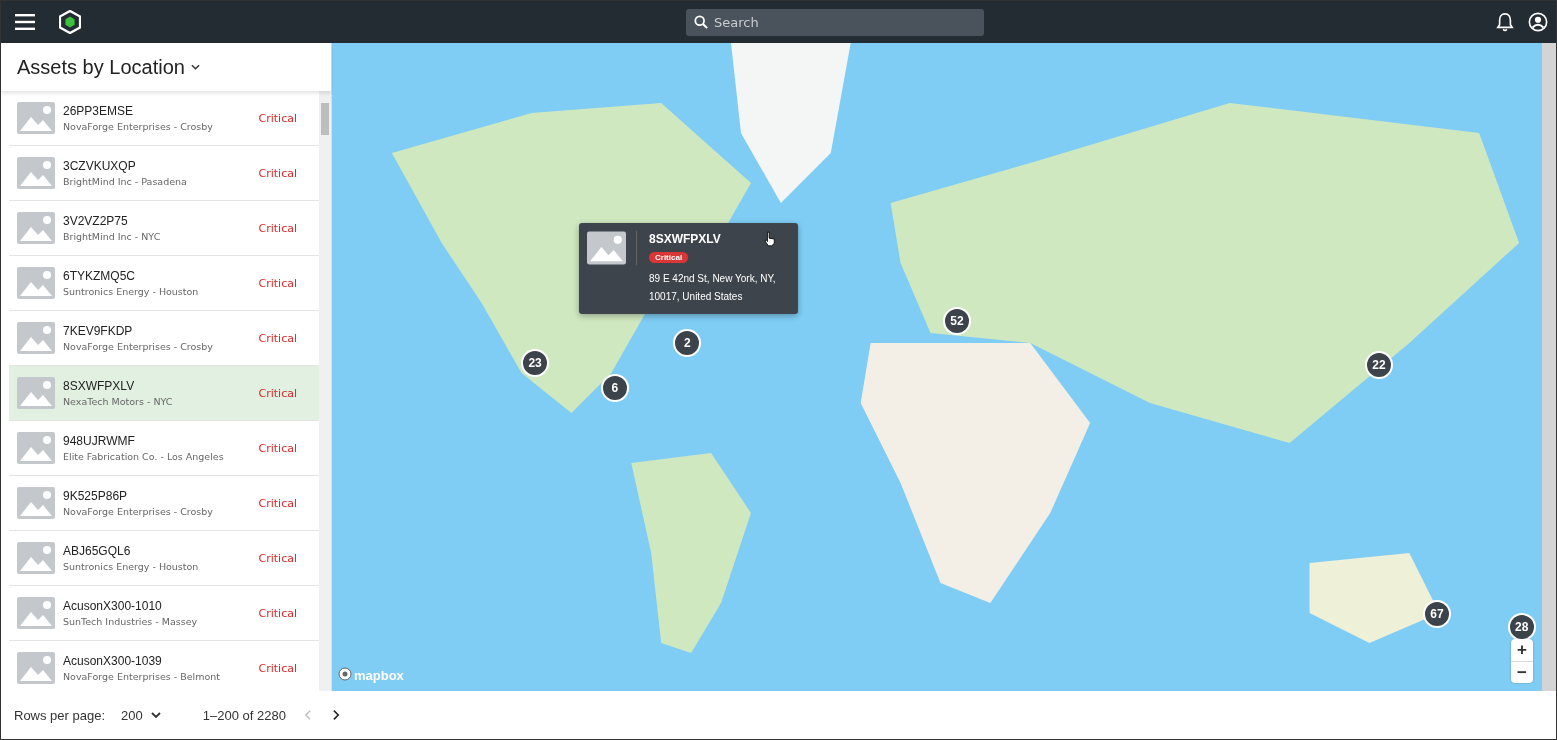  What do you see at coordinates (164, 558) in the screenshot?
I see `asset-list-item: ABJ65GQL6 Suntronics Energy - Houston Critical` at bounding box center [164, 558].